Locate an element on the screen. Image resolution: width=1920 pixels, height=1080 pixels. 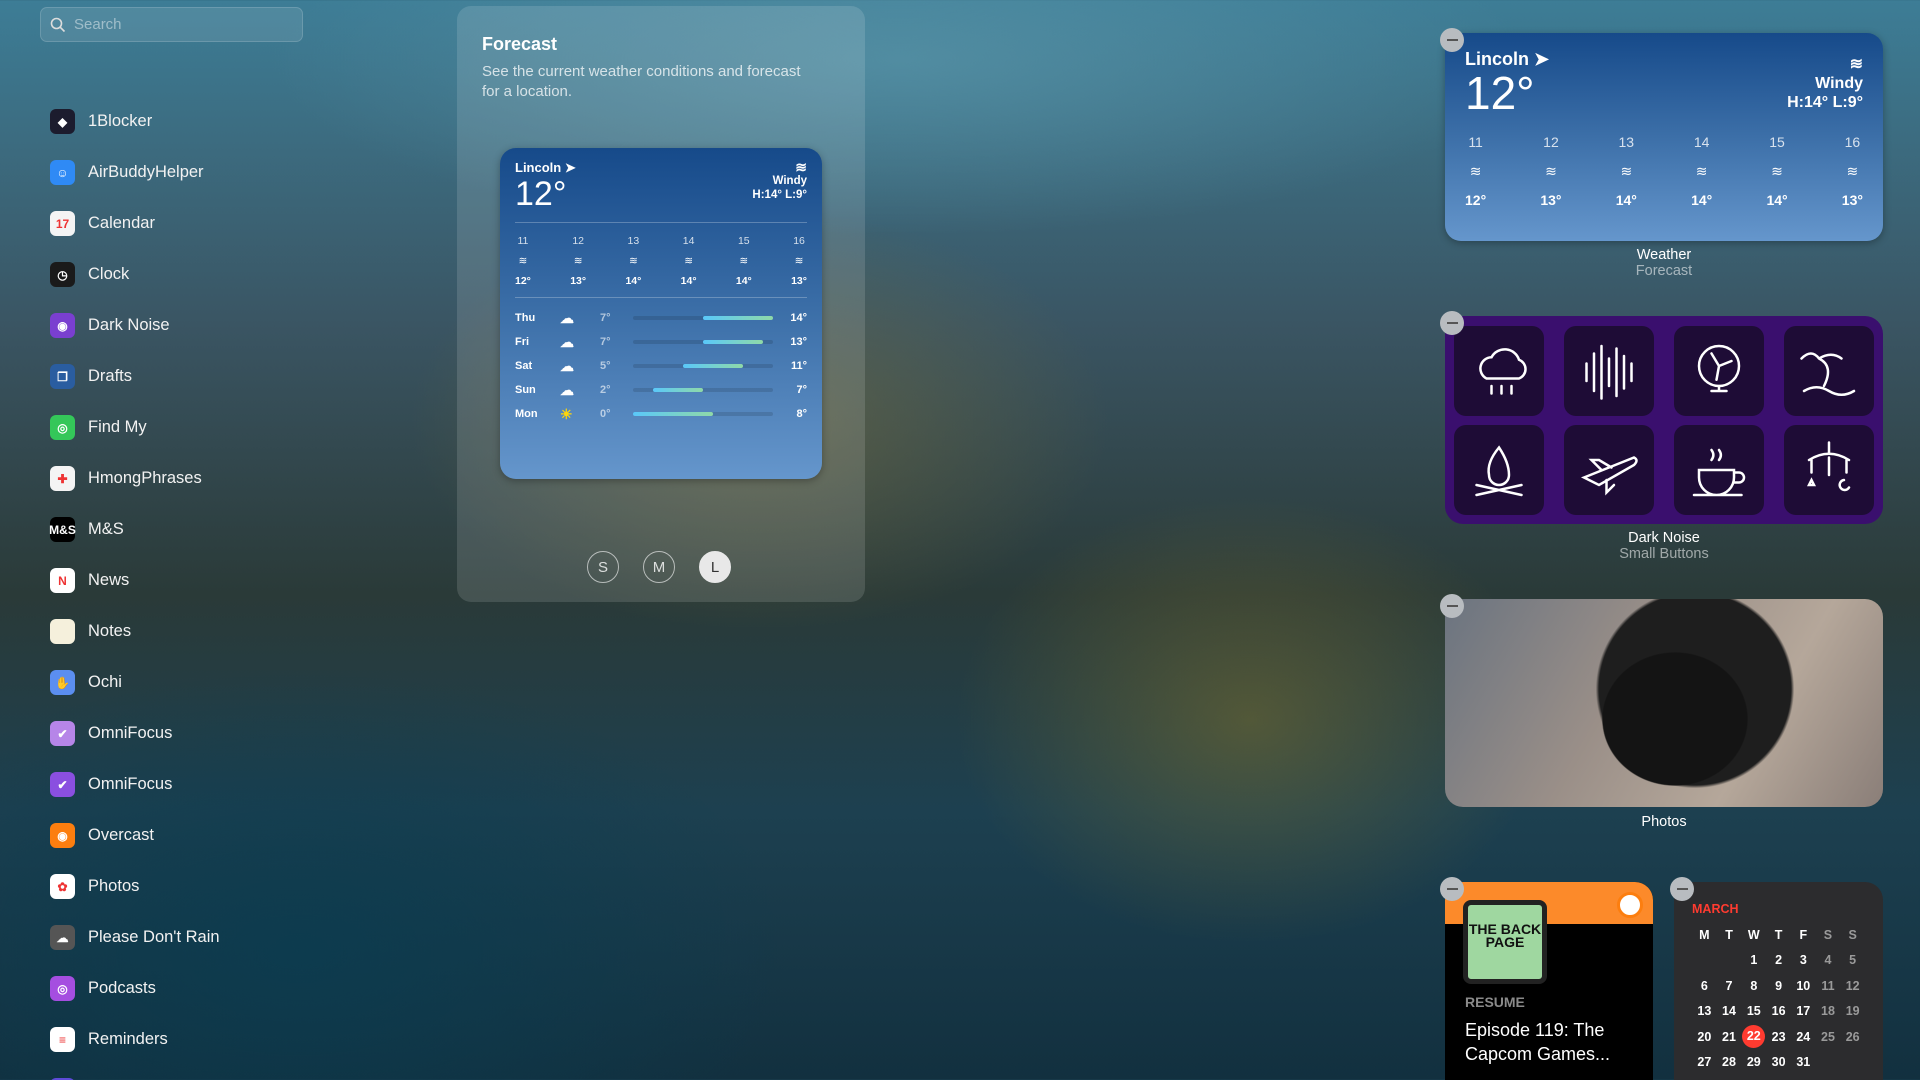
calendar-day: 12 is located at coordinates (1852, 985).